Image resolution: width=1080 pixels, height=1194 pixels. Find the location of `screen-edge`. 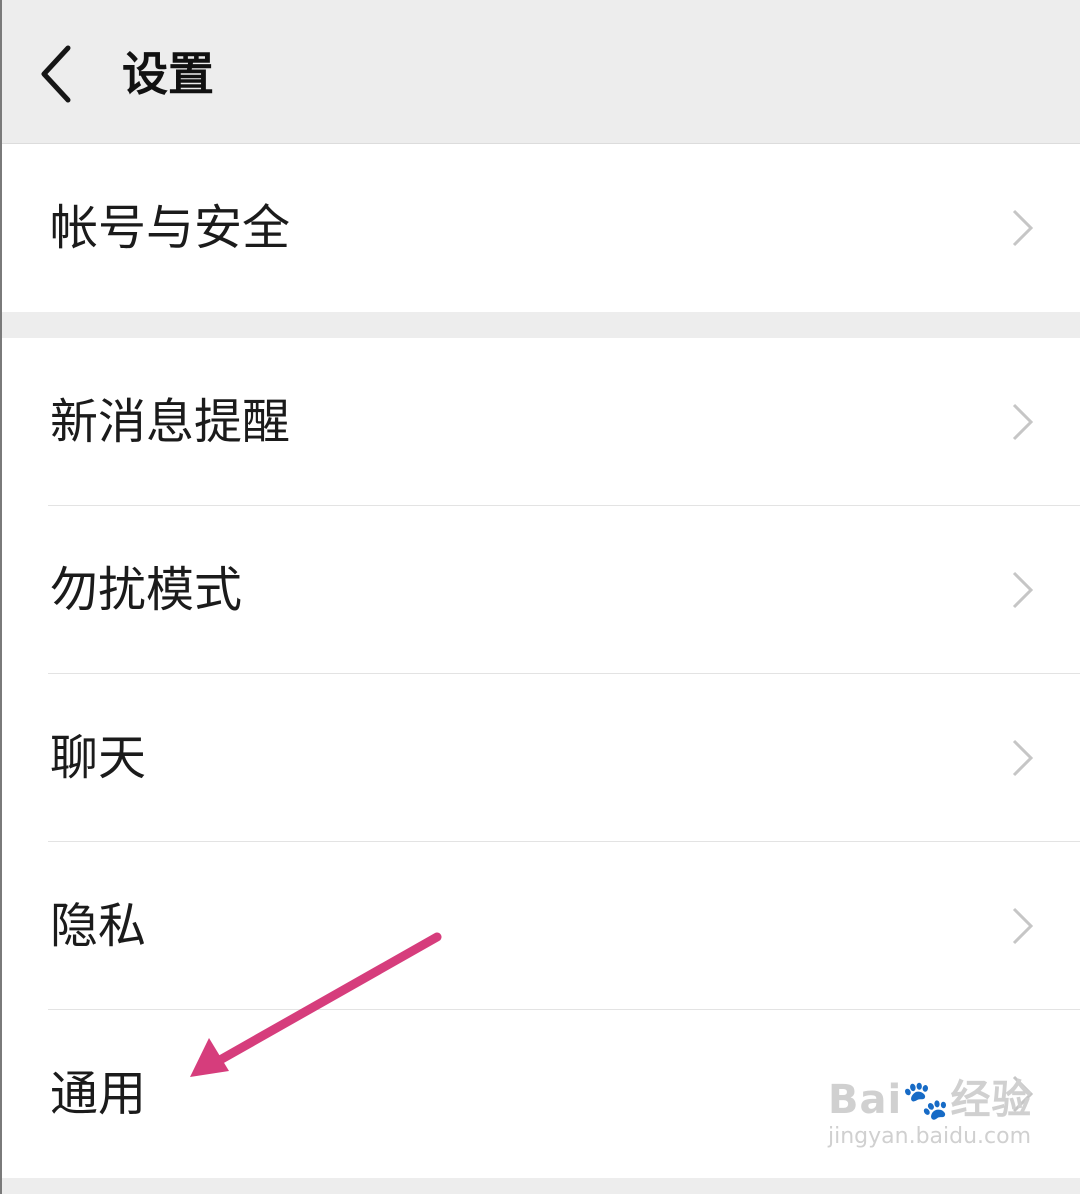

screen-edge is located at coordinates (1, 597).